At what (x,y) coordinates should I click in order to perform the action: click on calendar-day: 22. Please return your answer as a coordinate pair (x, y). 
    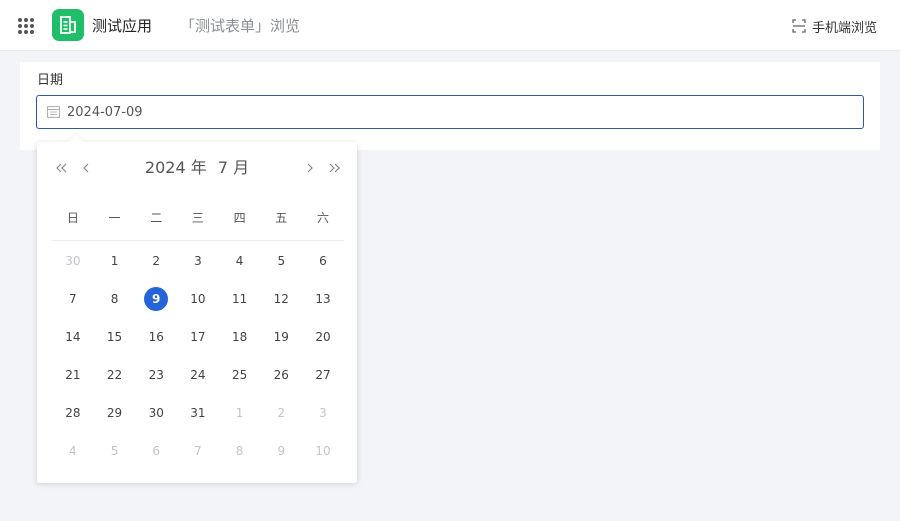
    Looking at the image, I should click on (115, 375).